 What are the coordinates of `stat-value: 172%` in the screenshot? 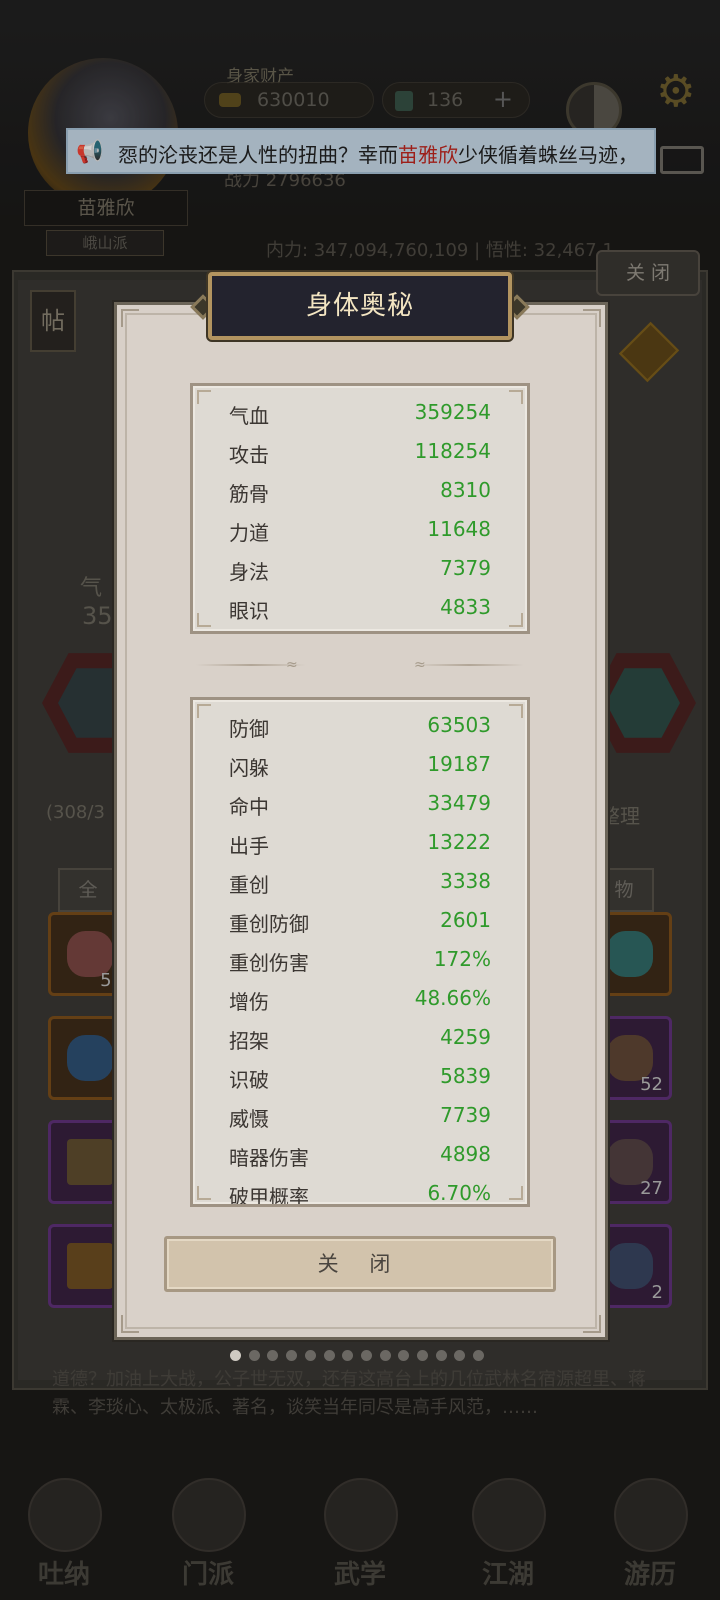 It's located at (462, 959).